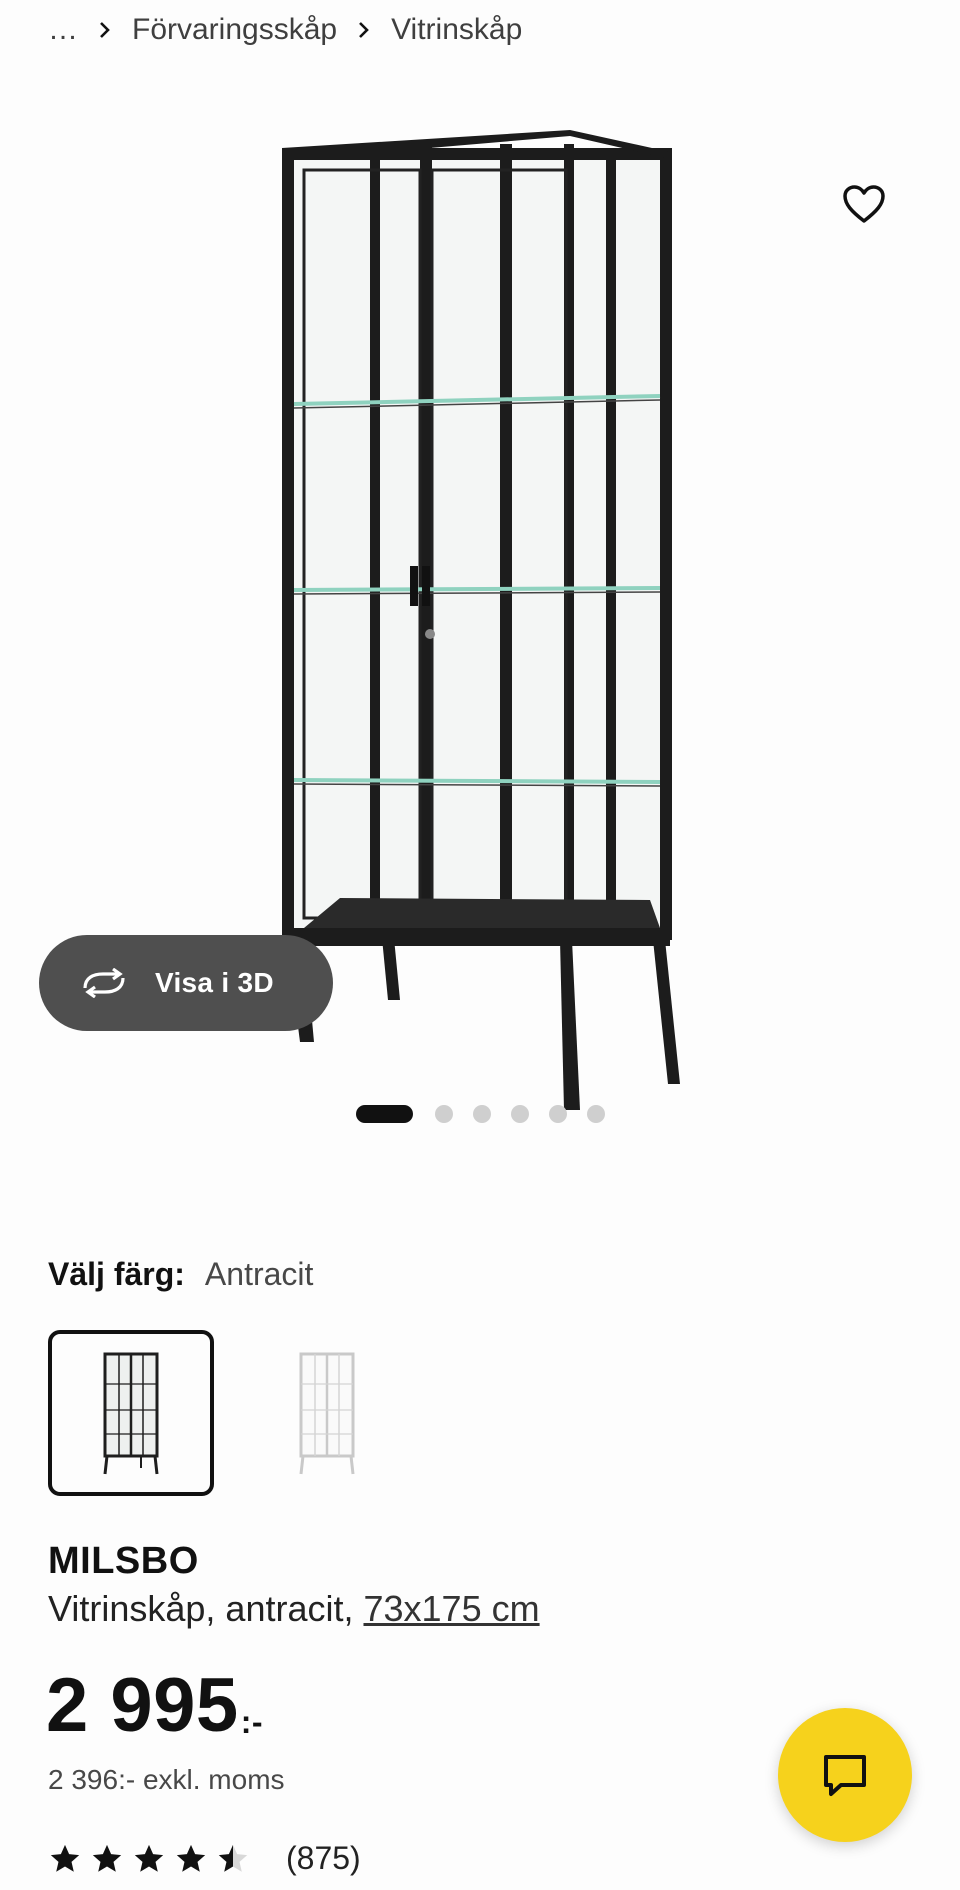 The width and height of the screenshot is (960, 1890). I want to click on product-rating: (875), so click(204, 1858).